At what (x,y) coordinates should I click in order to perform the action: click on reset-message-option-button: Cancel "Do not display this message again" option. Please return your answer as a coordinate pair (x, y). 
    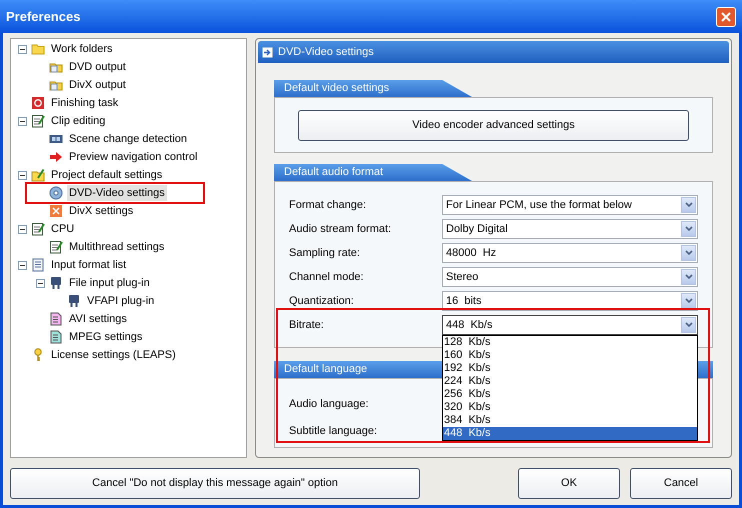
    Looking at the image, I should click on (215, 483).